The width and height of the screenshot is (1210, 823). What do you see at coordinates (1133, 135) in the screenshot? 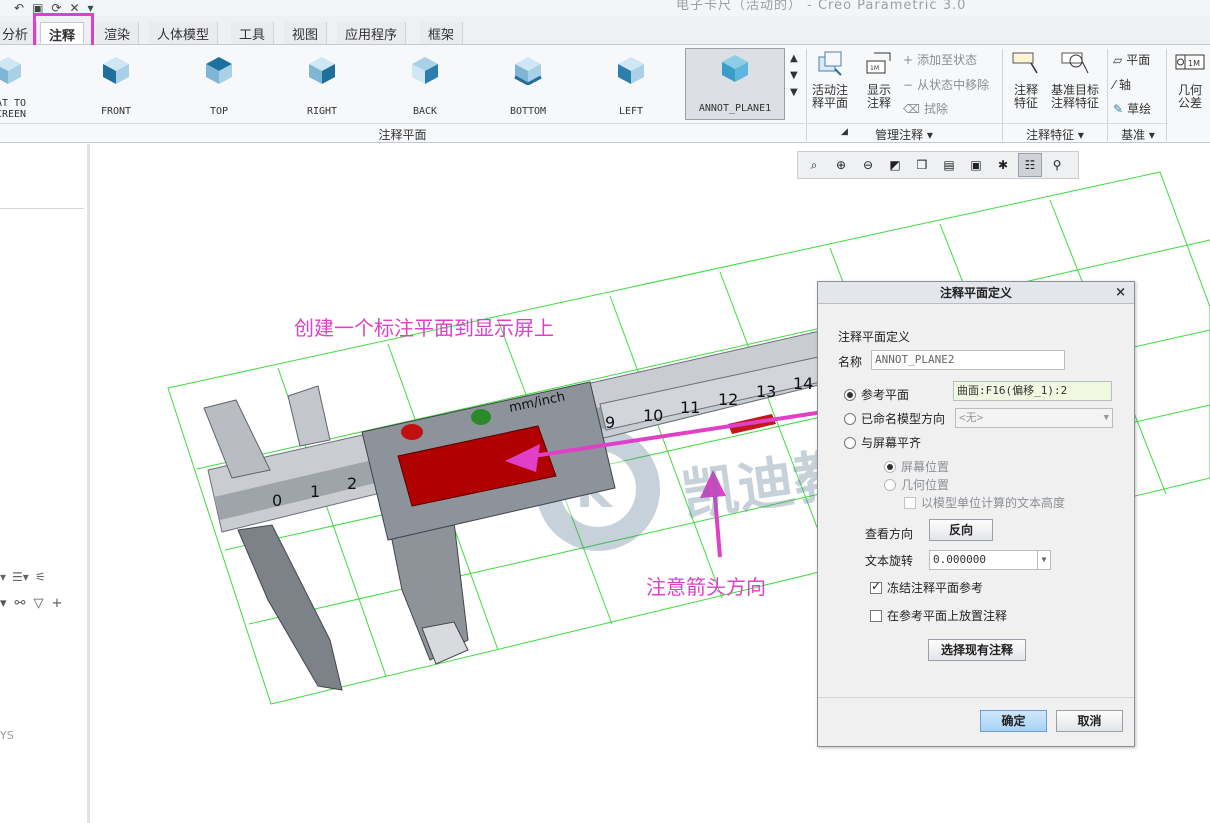
I see `group-datum-label: 基准` at bounding box center [1133, 135].